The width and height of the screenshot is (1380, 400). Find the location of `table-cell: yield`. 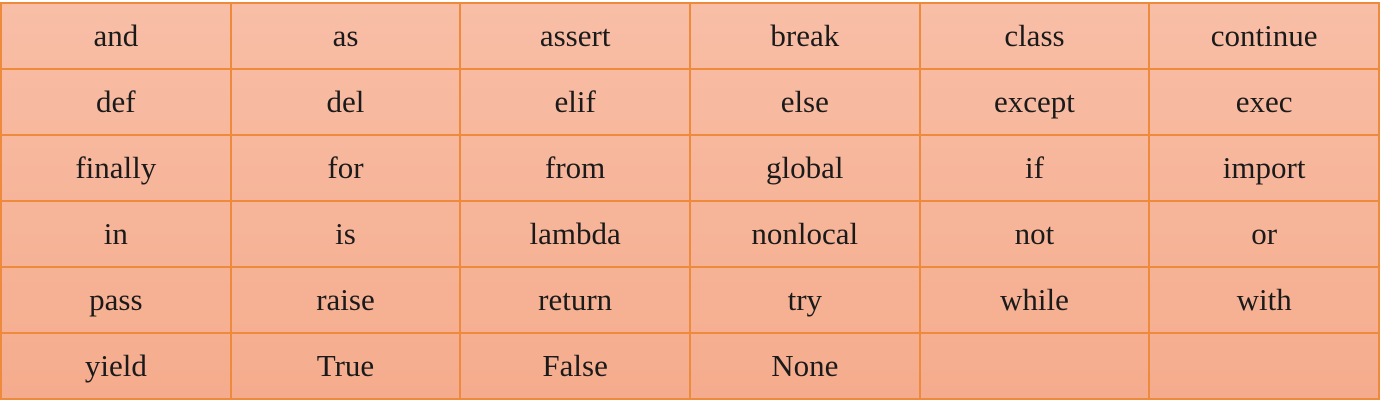

table-cell: yield is located at coordinates (116, 366).